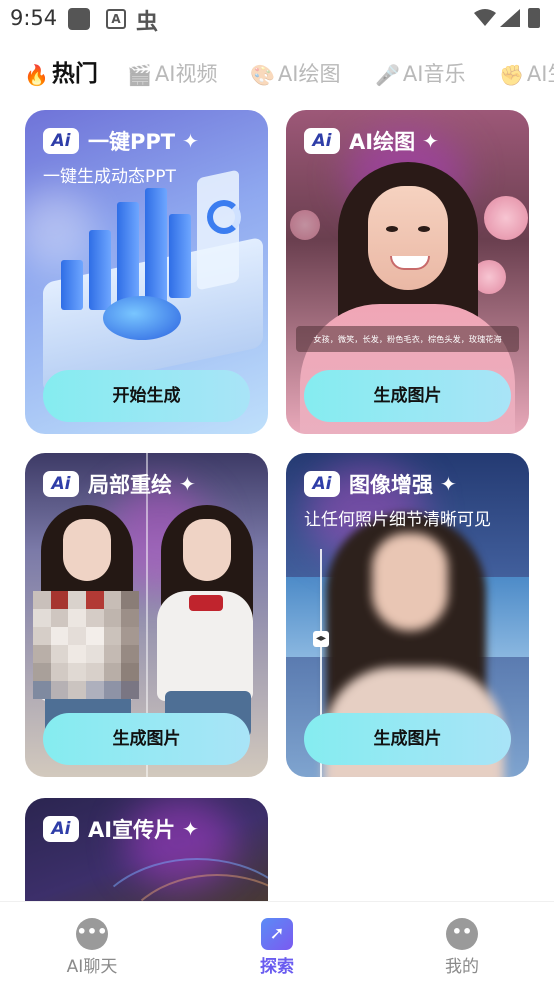 The image size is (554, 985). Describe the element at coordinates (36, 75) in the screenshot. I see `fire-icon: 🔥` at that location.